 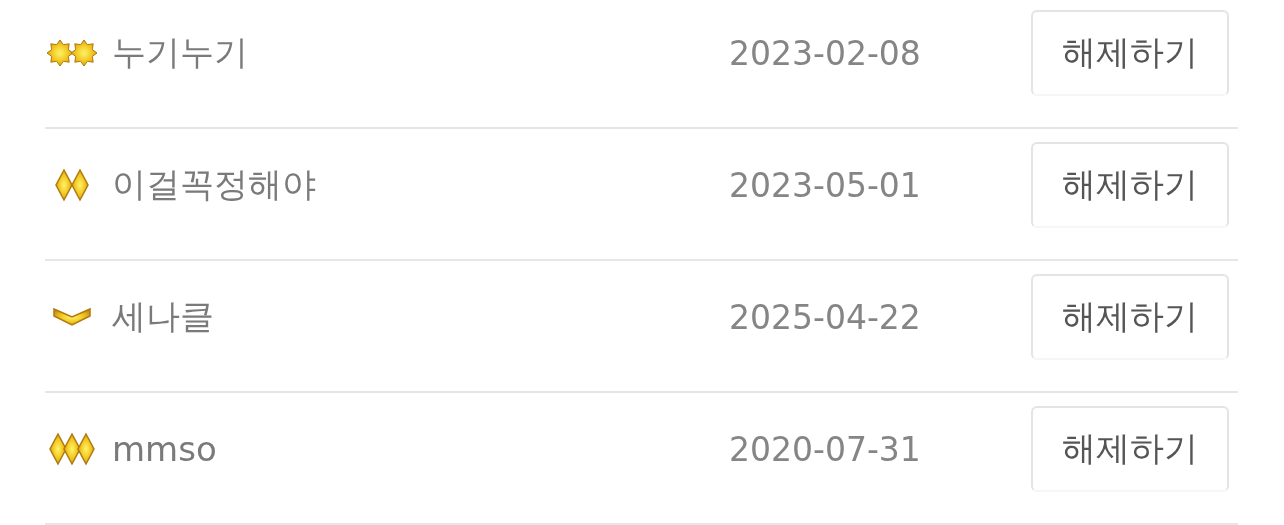 What do you see at coordinates (180, 52) in the screenshot?
I see `member-name: 누기누기` at bounding box center [180, 52].